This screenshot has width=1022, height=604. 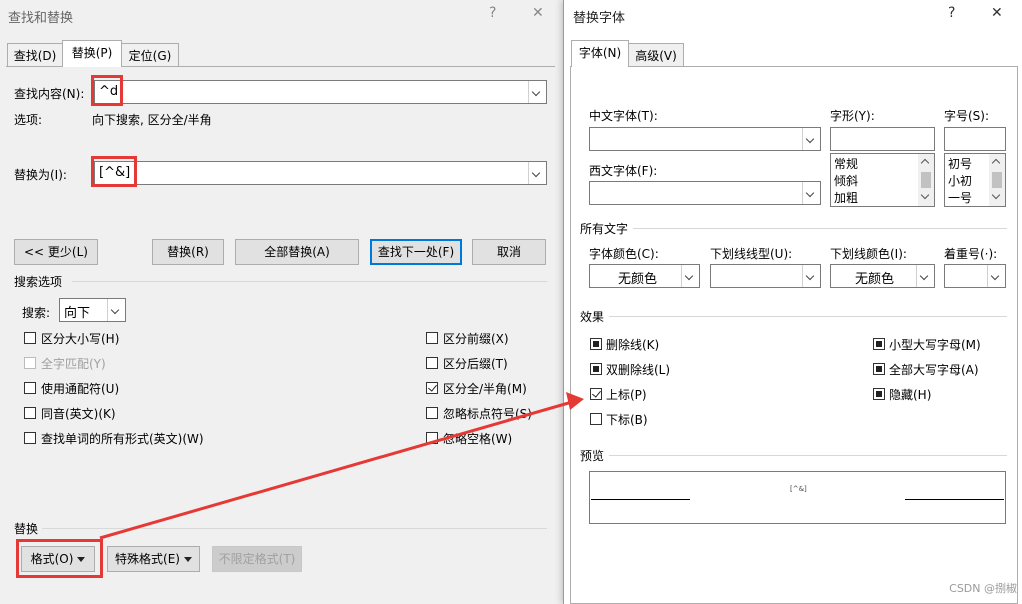 What do you see at coordinates (485, 388) in the screenshot?
I see `checkbox-label: 区分全/半角(M)` at bounding box center [485, 388].